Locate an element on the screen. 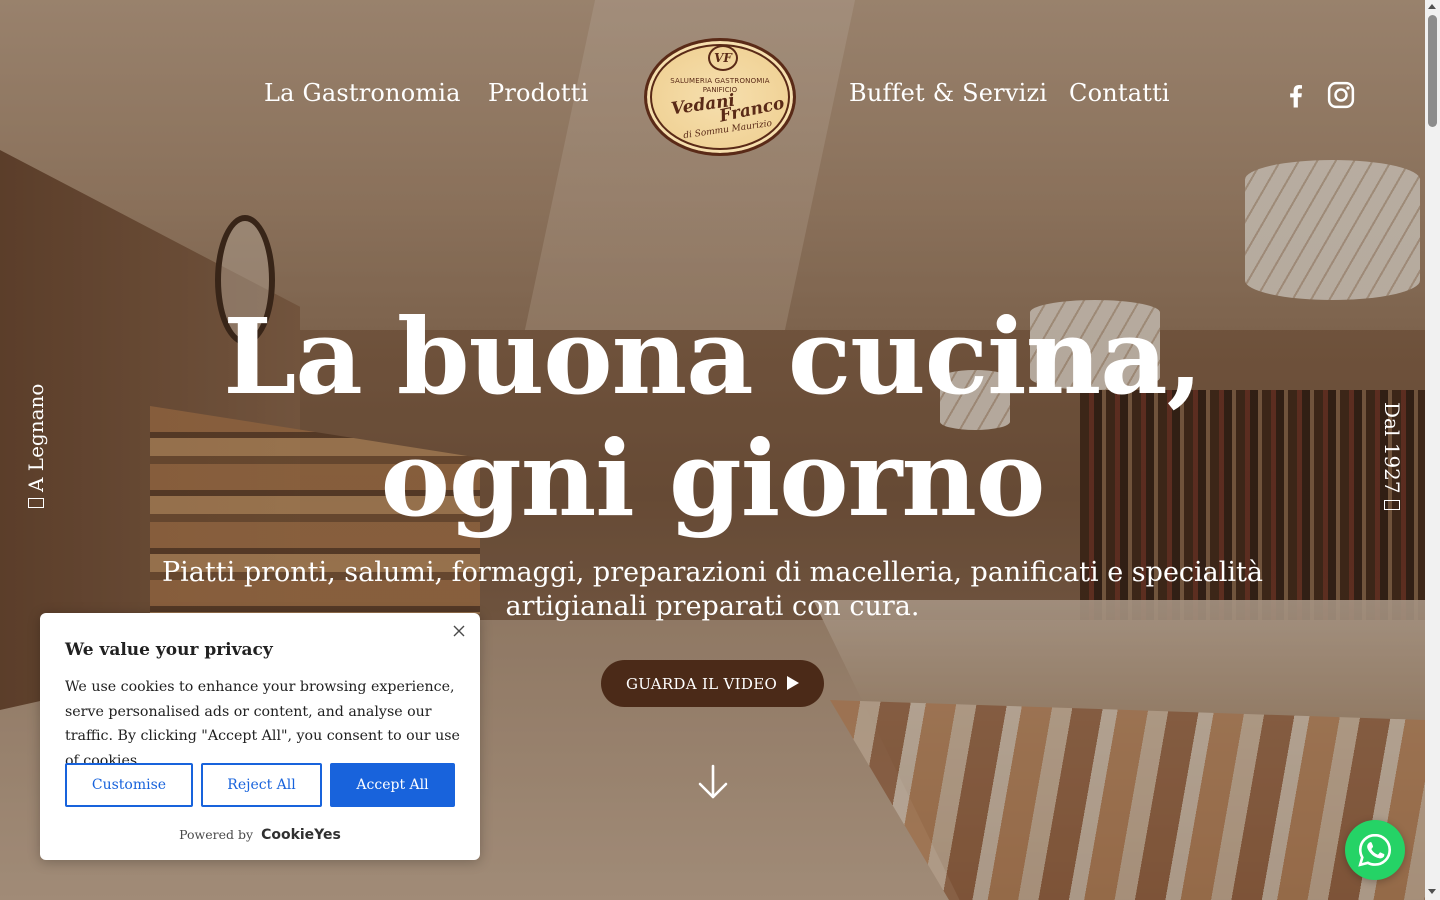 The image size is (1440, 900). cookieyes-logo: CookieYes is located at coordinates (301, 835).